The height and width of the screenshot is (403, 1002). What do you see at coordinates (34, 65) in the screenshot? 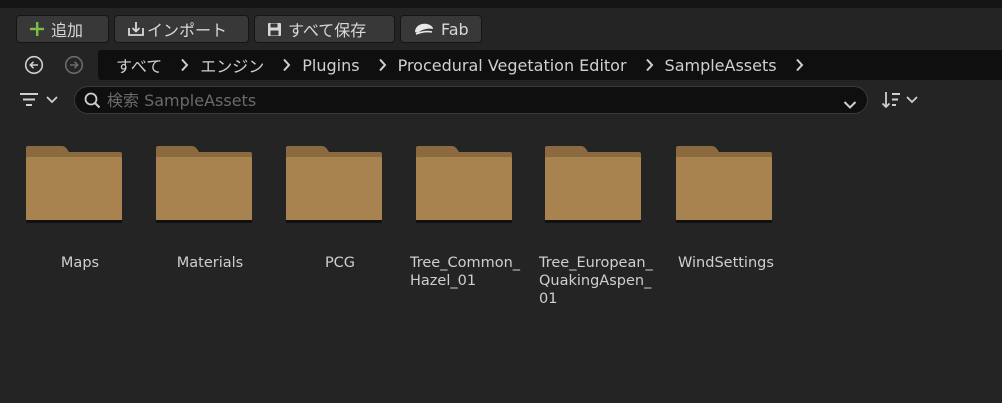
I see `back-arrow-icon` at bounding box center [34, 65].